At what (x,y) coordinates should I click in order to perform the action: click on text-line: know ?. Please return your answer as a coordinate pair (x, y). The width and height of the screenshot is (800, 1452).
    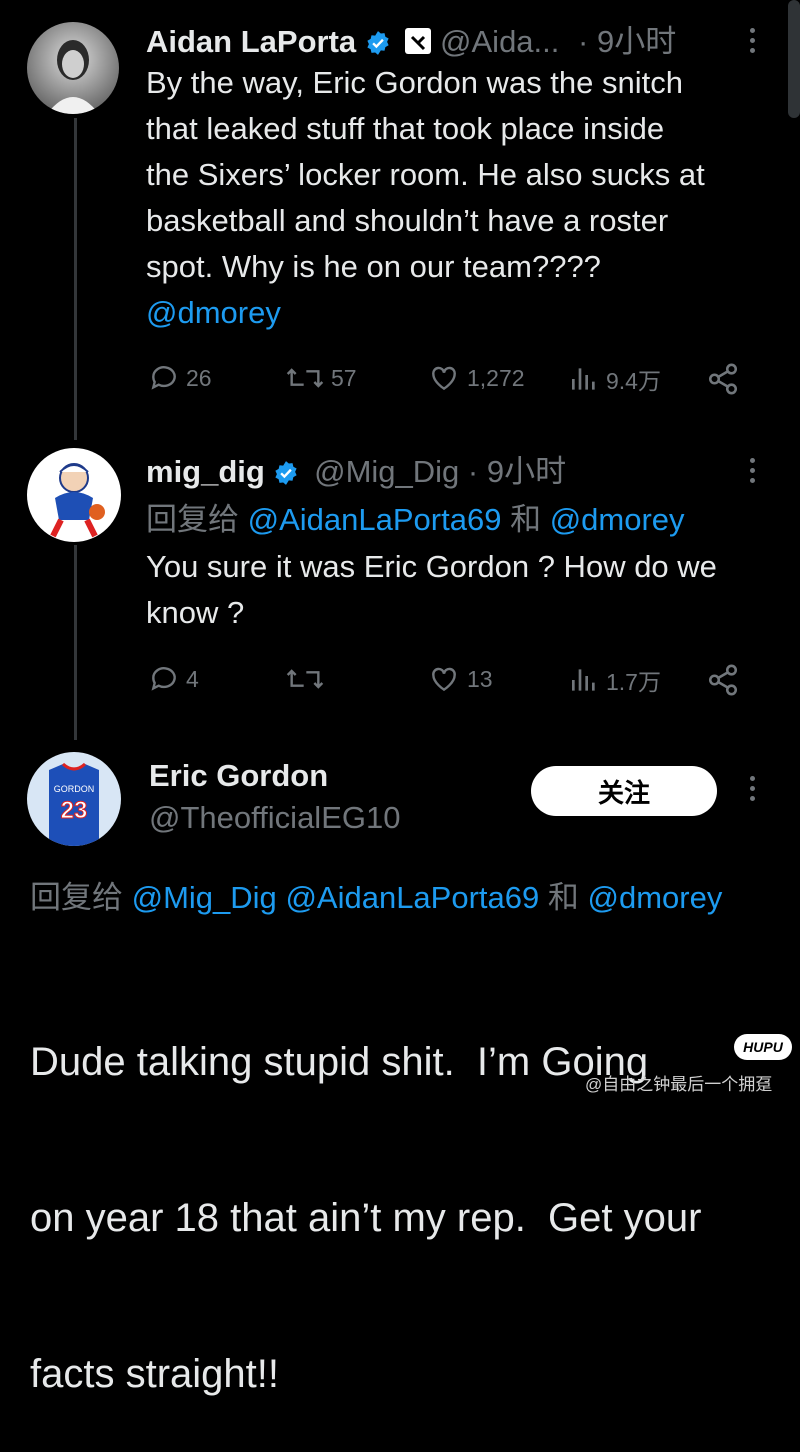
    Looking at the image, I should click on (195, 612).